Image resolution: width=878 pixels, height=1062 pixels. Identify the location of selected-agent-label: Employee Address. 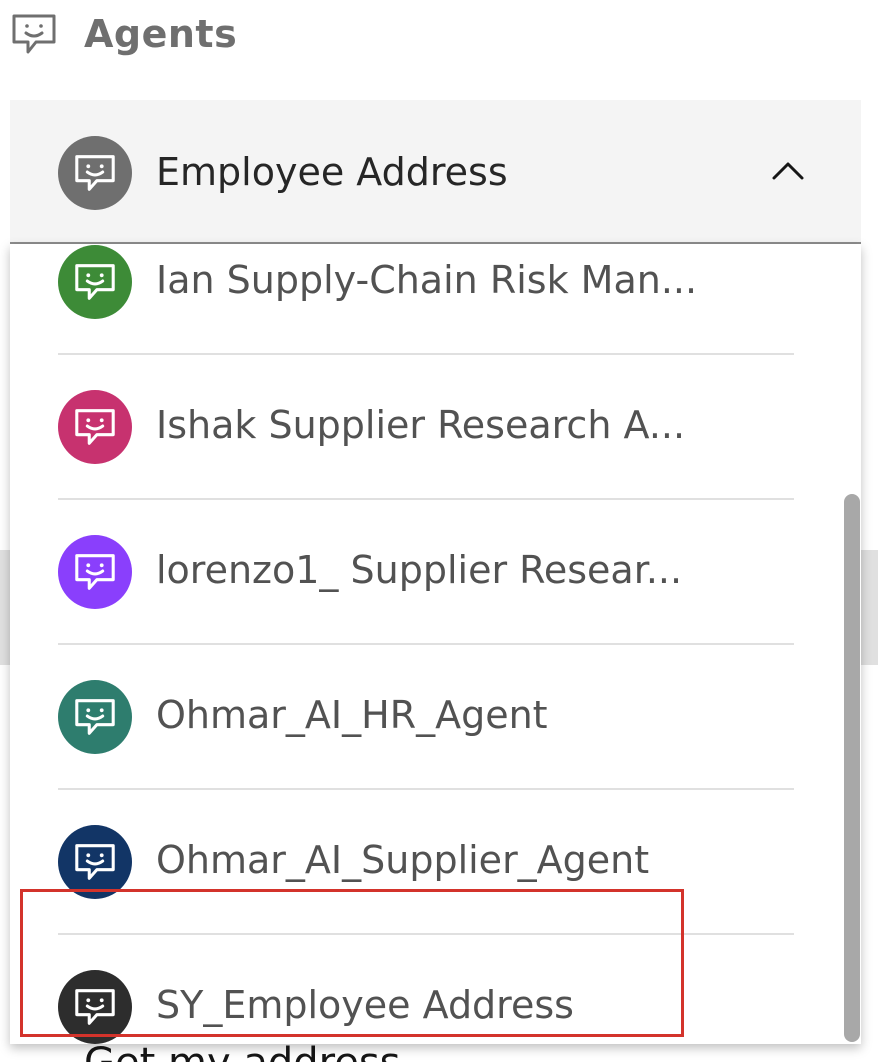
(332, 172).